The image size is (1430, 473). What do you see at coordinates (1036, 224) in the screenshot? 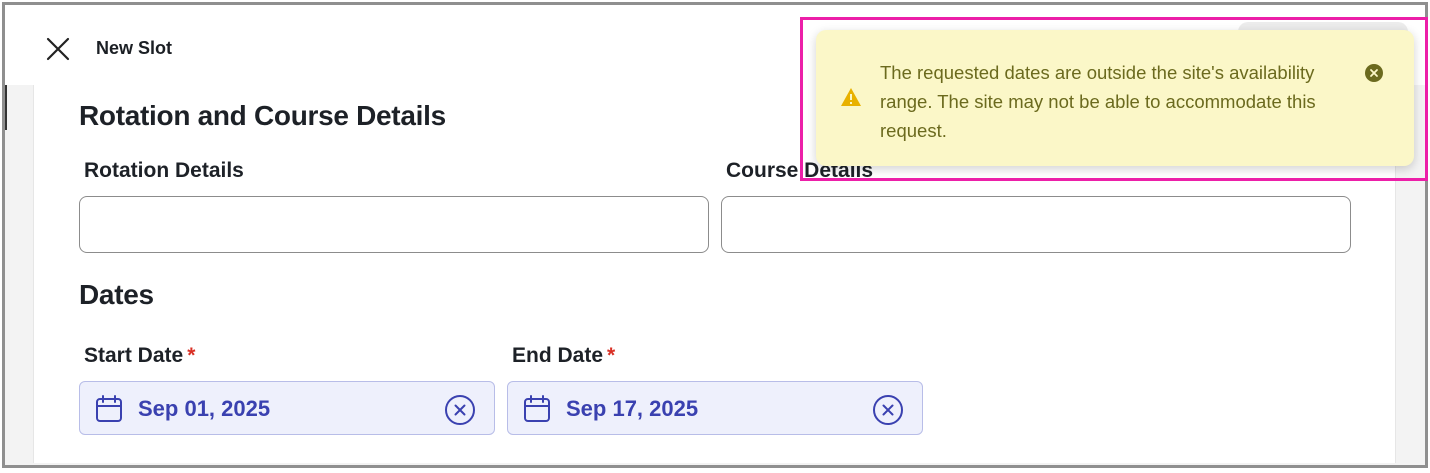
I see `course-details-input` at bounding box center [1036, 224].